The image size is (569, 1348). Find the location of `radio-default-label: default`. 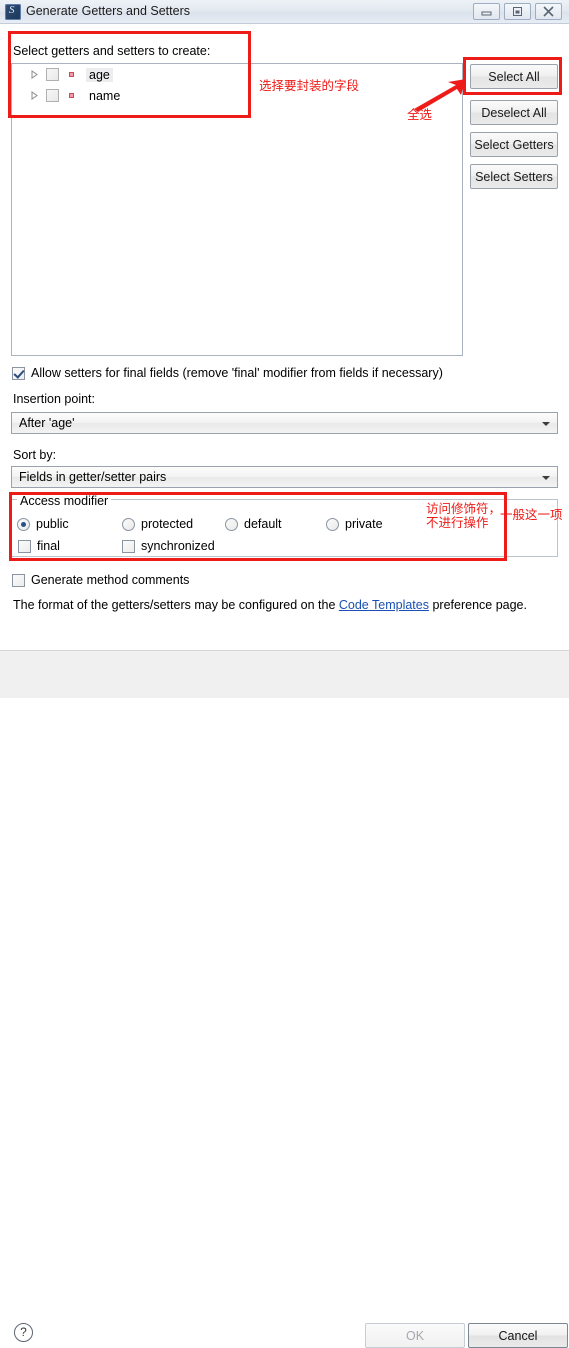

radio-default-label: default is located at coordinates (263, 524).